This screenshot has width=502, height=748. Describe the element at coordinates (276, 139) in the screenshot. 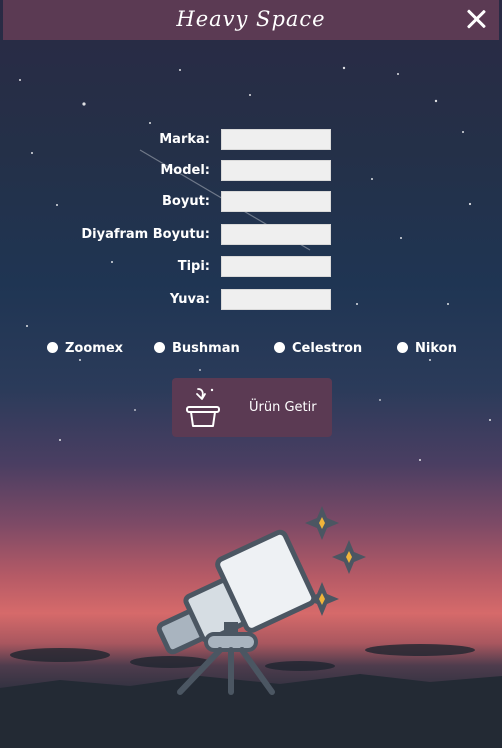

I see `marka-input` at that location.